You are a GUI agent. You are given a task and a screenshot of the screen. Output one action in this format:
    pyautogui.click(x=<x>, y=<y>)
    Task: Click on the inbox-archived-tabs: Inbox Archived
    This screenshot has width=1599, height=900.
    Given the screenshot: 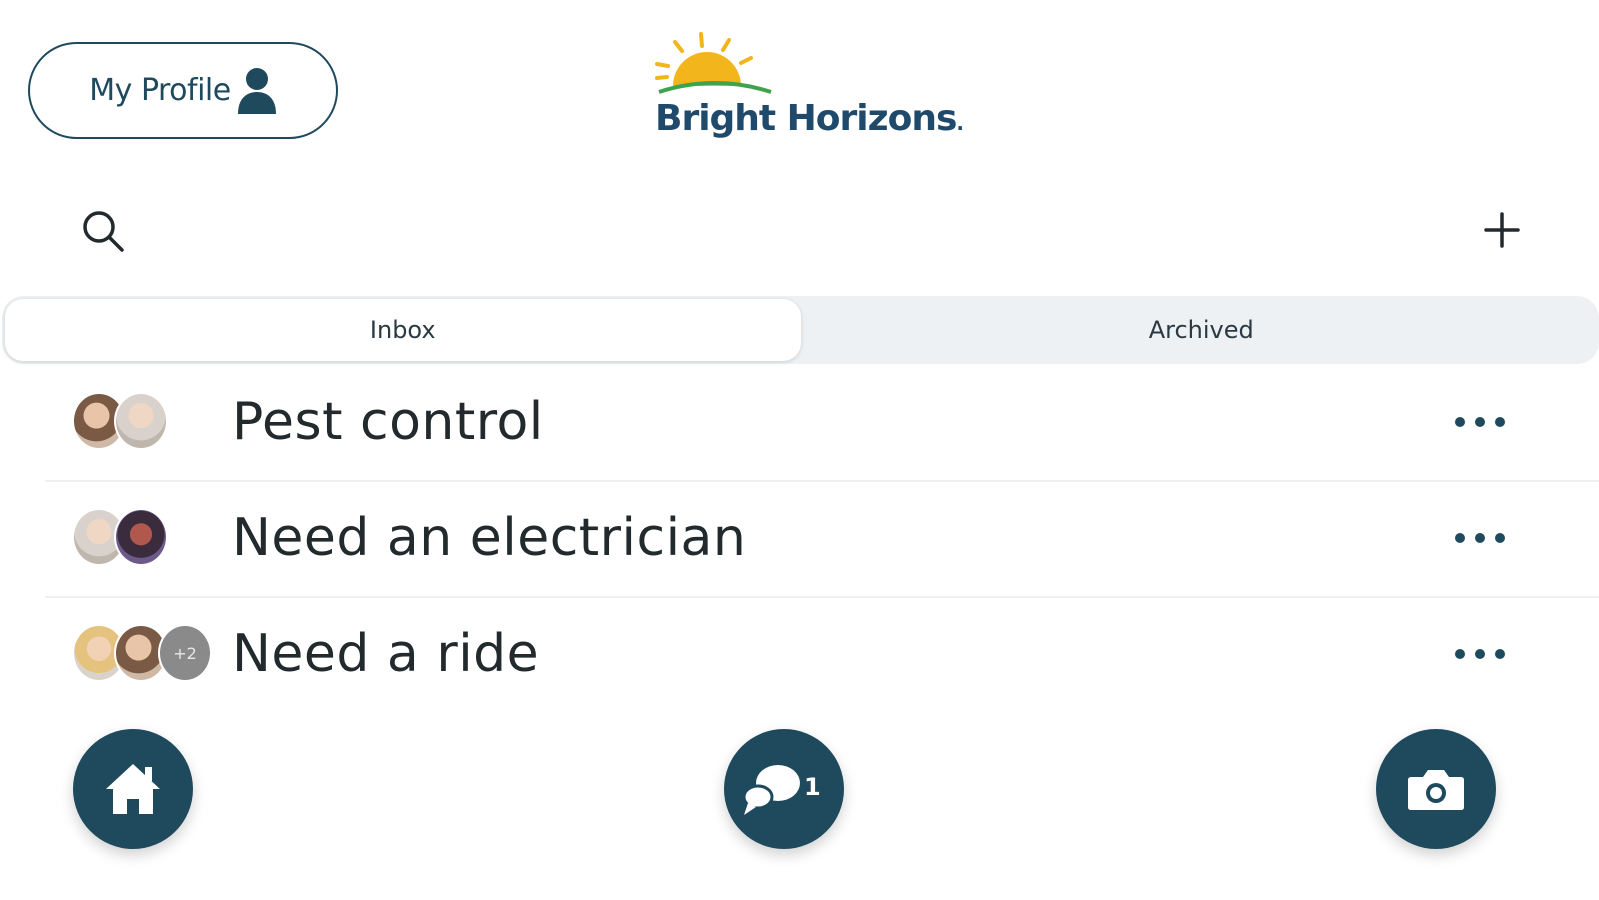 What is the action you would take?
    pyautogui.click(x=800, y=330)
    